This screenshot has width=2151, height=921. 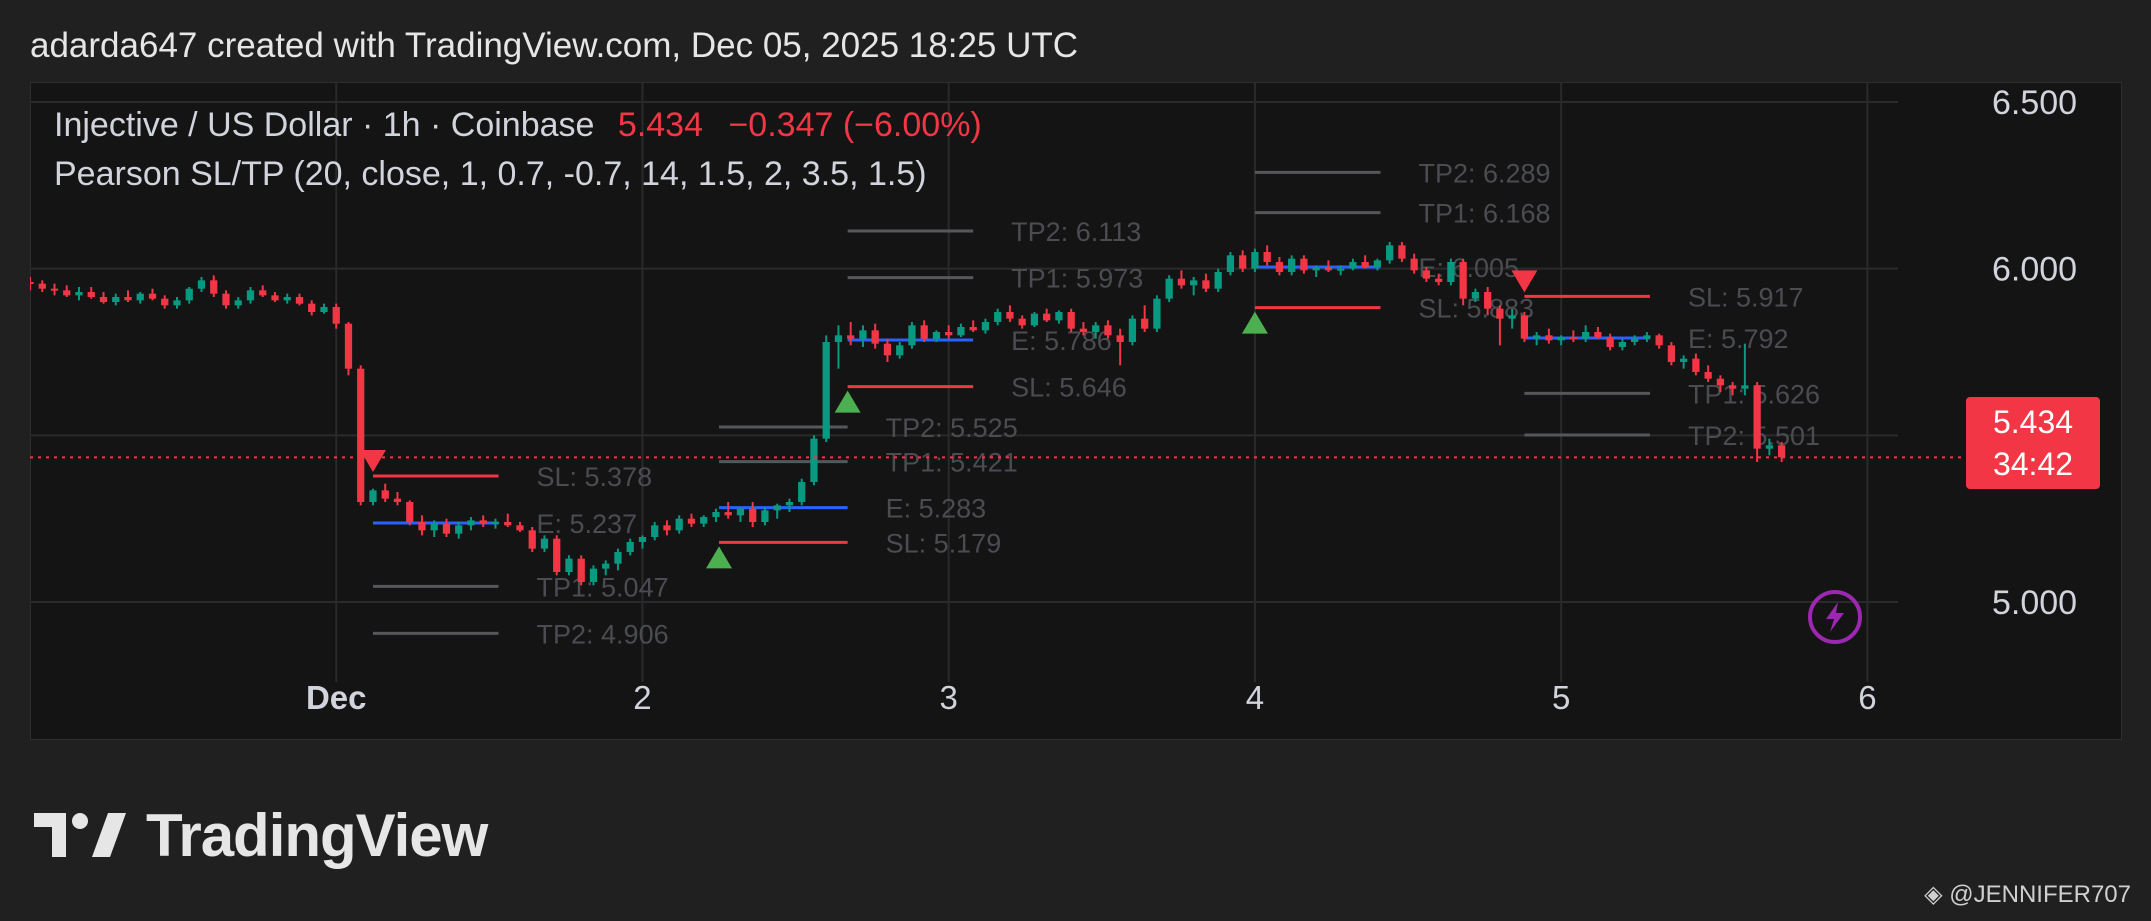 I want to click on level-label: TP1: 5.973, so click(x=1077, y=279).